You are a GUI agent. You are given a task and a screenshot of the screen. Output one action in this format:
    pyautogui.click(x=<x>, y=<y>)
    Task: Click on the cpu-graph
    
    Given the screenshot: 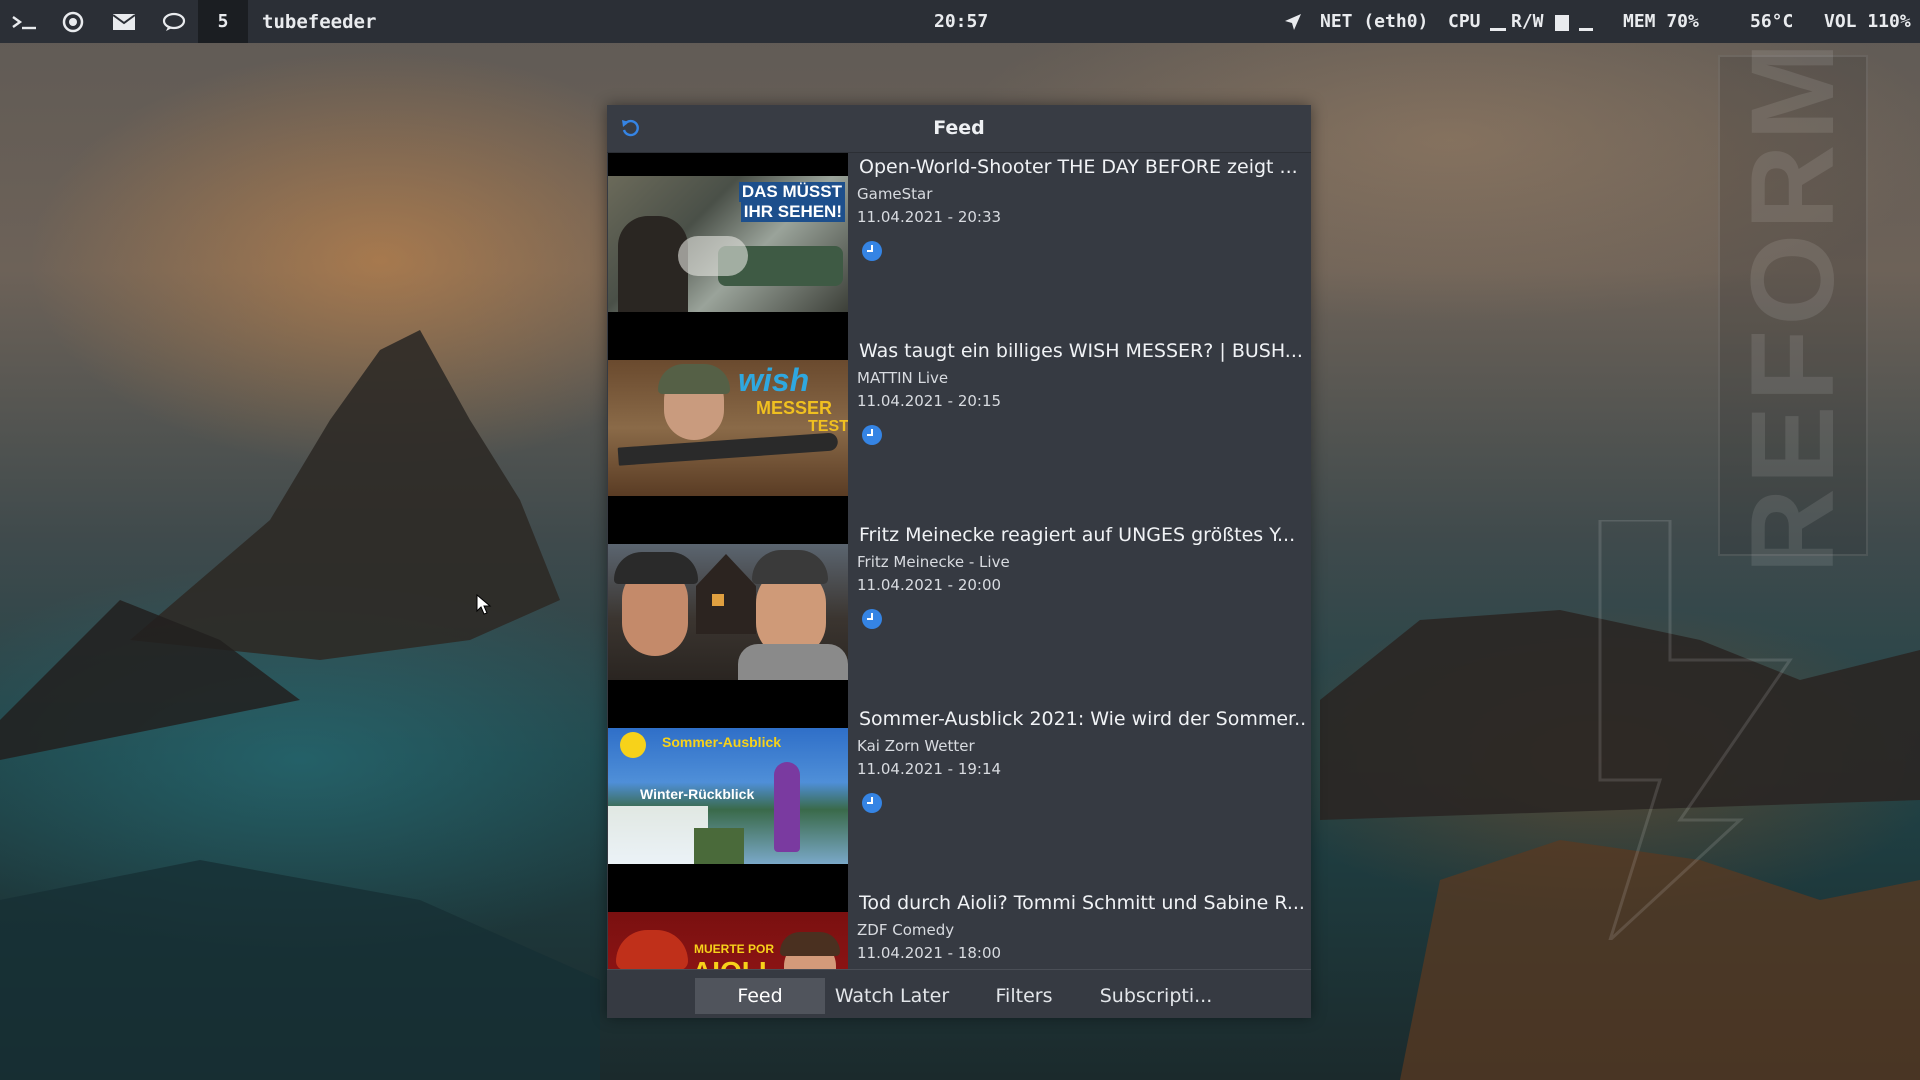 What is the action you would take?
    pyautogui.click(x=1498, y=21)
    